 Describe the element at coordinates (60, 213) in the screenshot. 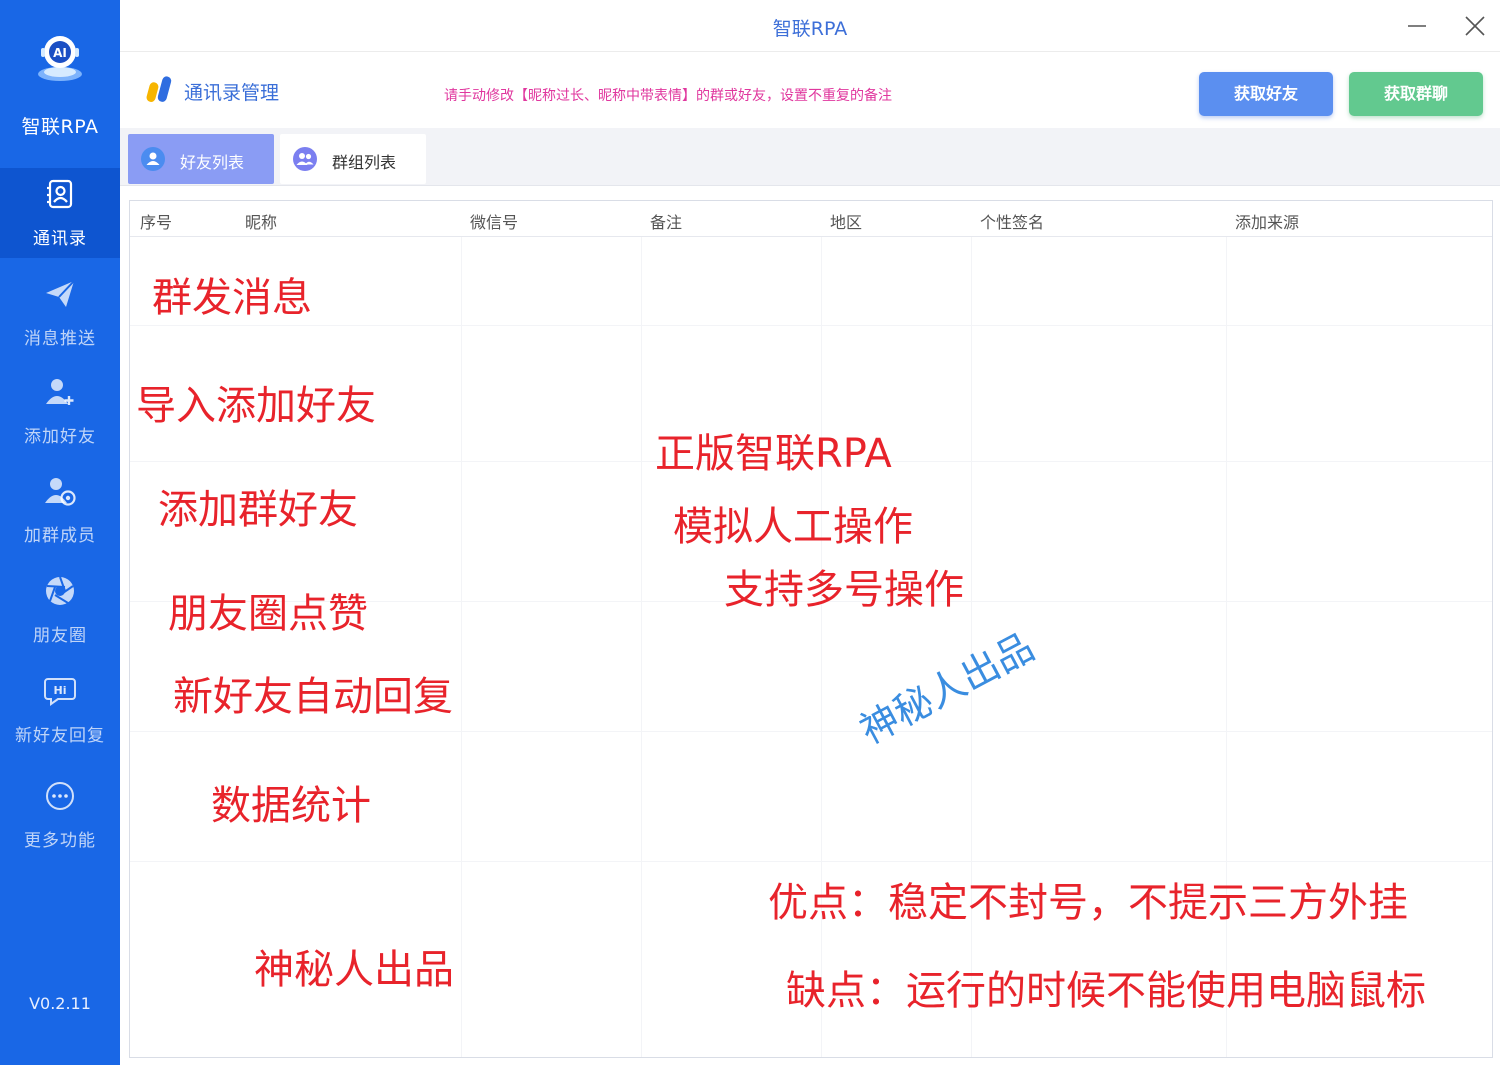

I see `sidebar-item-contacts: 通讯录` at that location.